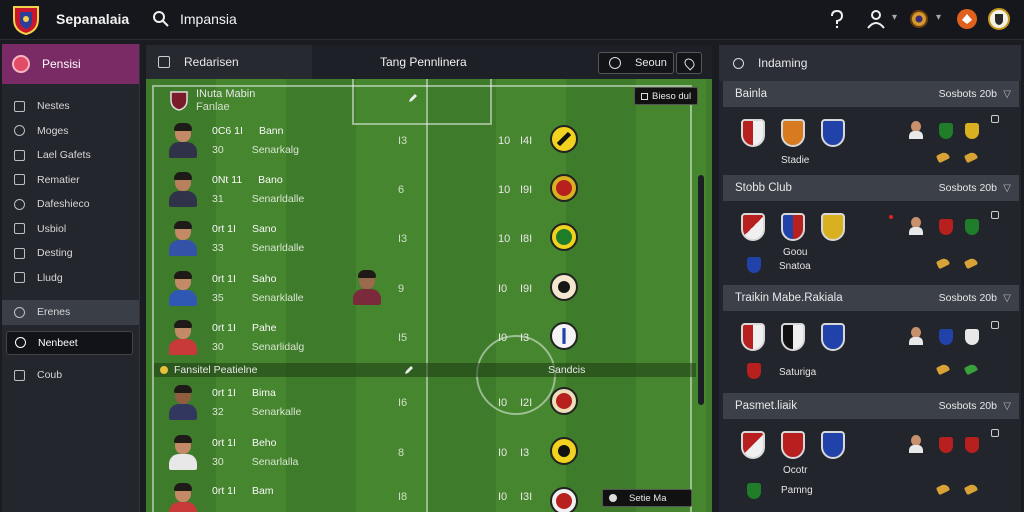 The width and height of the screenshot is (1024, 512). I want to click on player-team: Senarkalg, so click(275, 150).